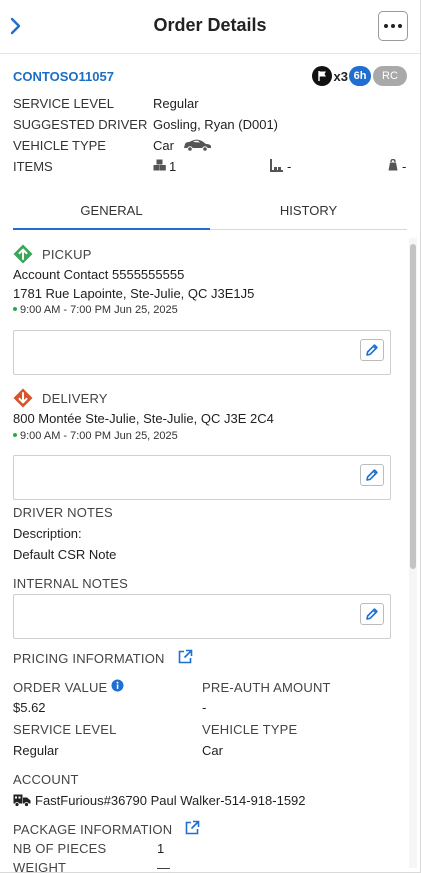 This screenshot has height=873, width=422. I want to click on order-id-link: CONTOSO11057, so click(63, 76).